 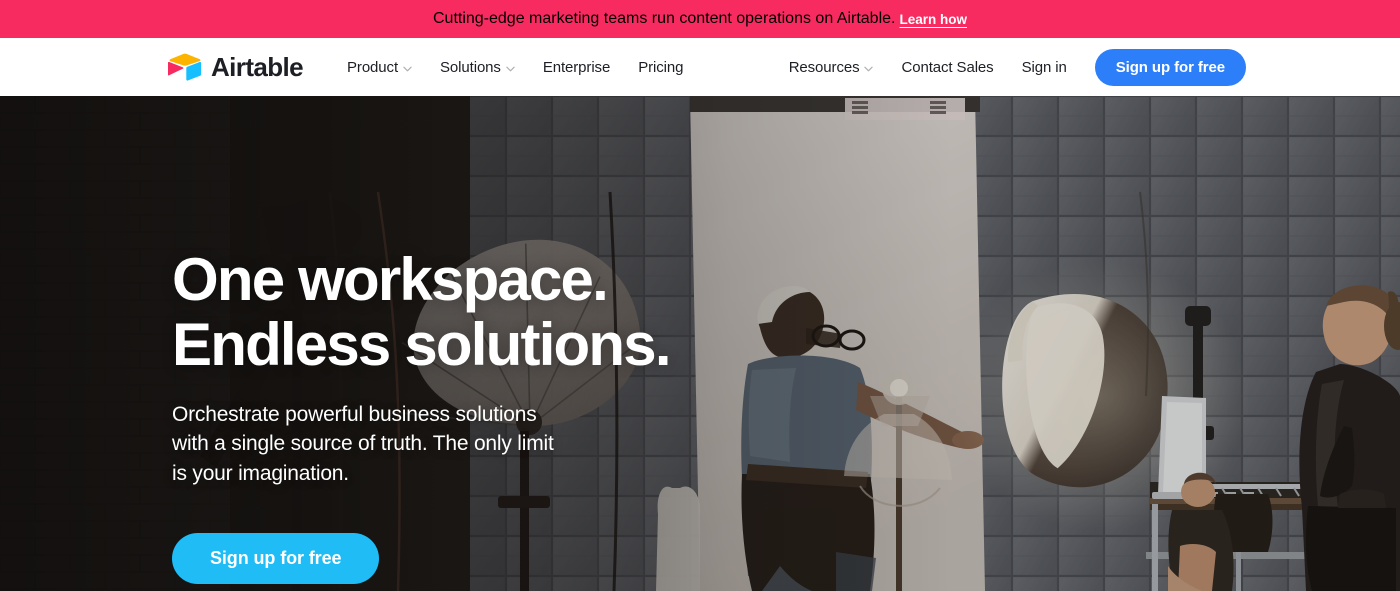 I want to click on nav-item-product: Product, so click(x=379, y=67).